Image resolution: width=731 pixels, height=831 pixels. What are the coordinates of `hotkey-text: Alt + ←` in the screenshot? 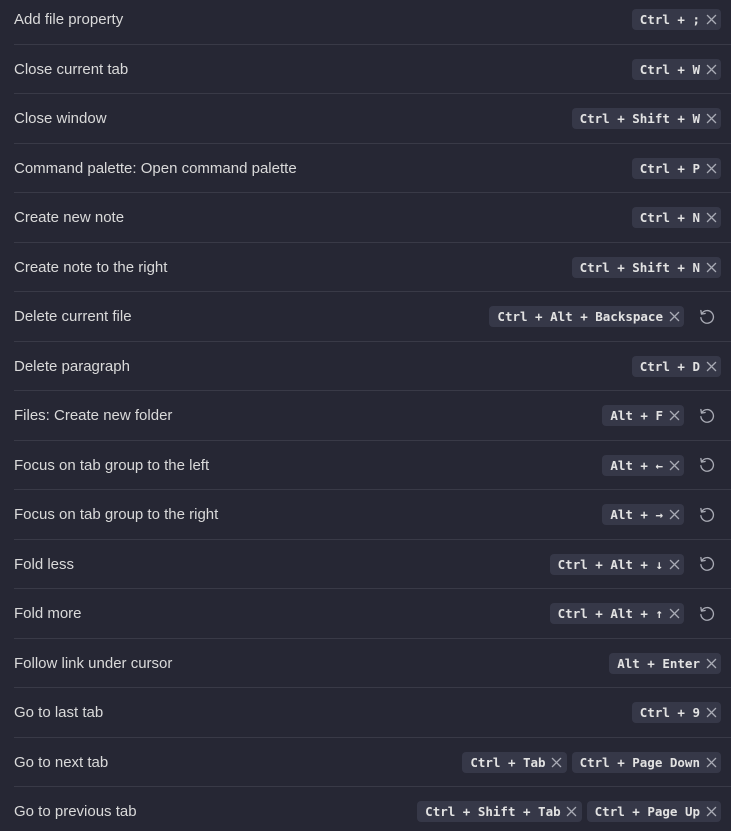 It's located at (636, 465).